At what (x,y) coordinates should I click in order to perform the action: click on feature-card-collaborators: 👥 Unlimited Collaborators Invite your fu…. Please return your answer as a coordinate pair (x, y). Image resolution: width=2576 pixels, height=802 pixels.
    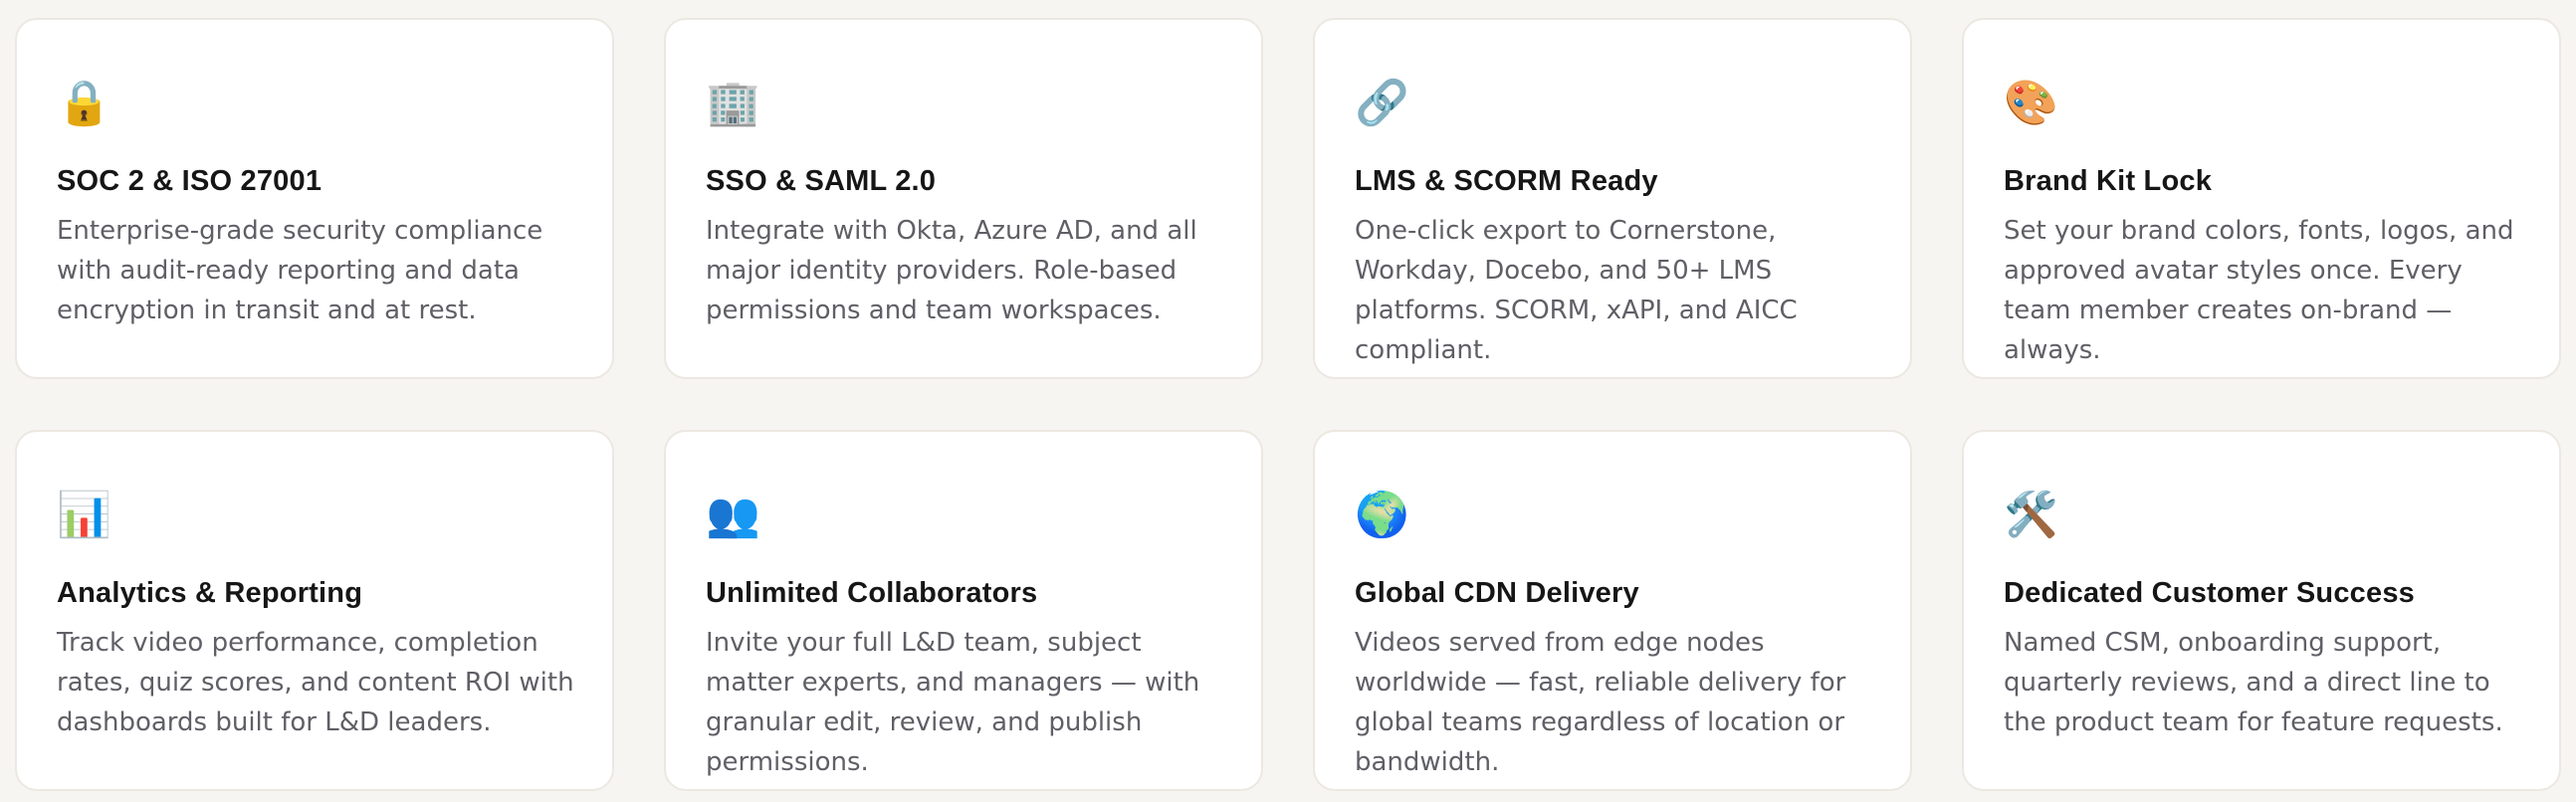
    Looking at the image, I should click on (963, 610).